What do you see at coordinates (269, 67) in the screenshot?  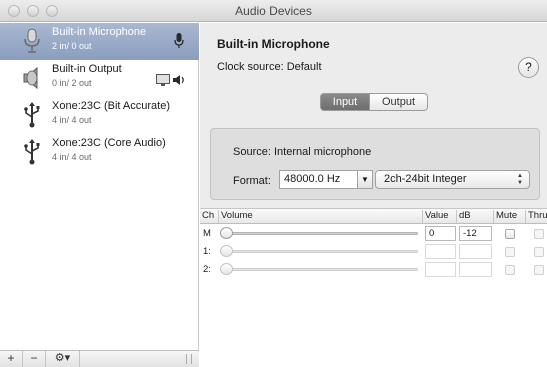 I see `clock-source-label: Clock source: Default` at bounding box center [269, 67].